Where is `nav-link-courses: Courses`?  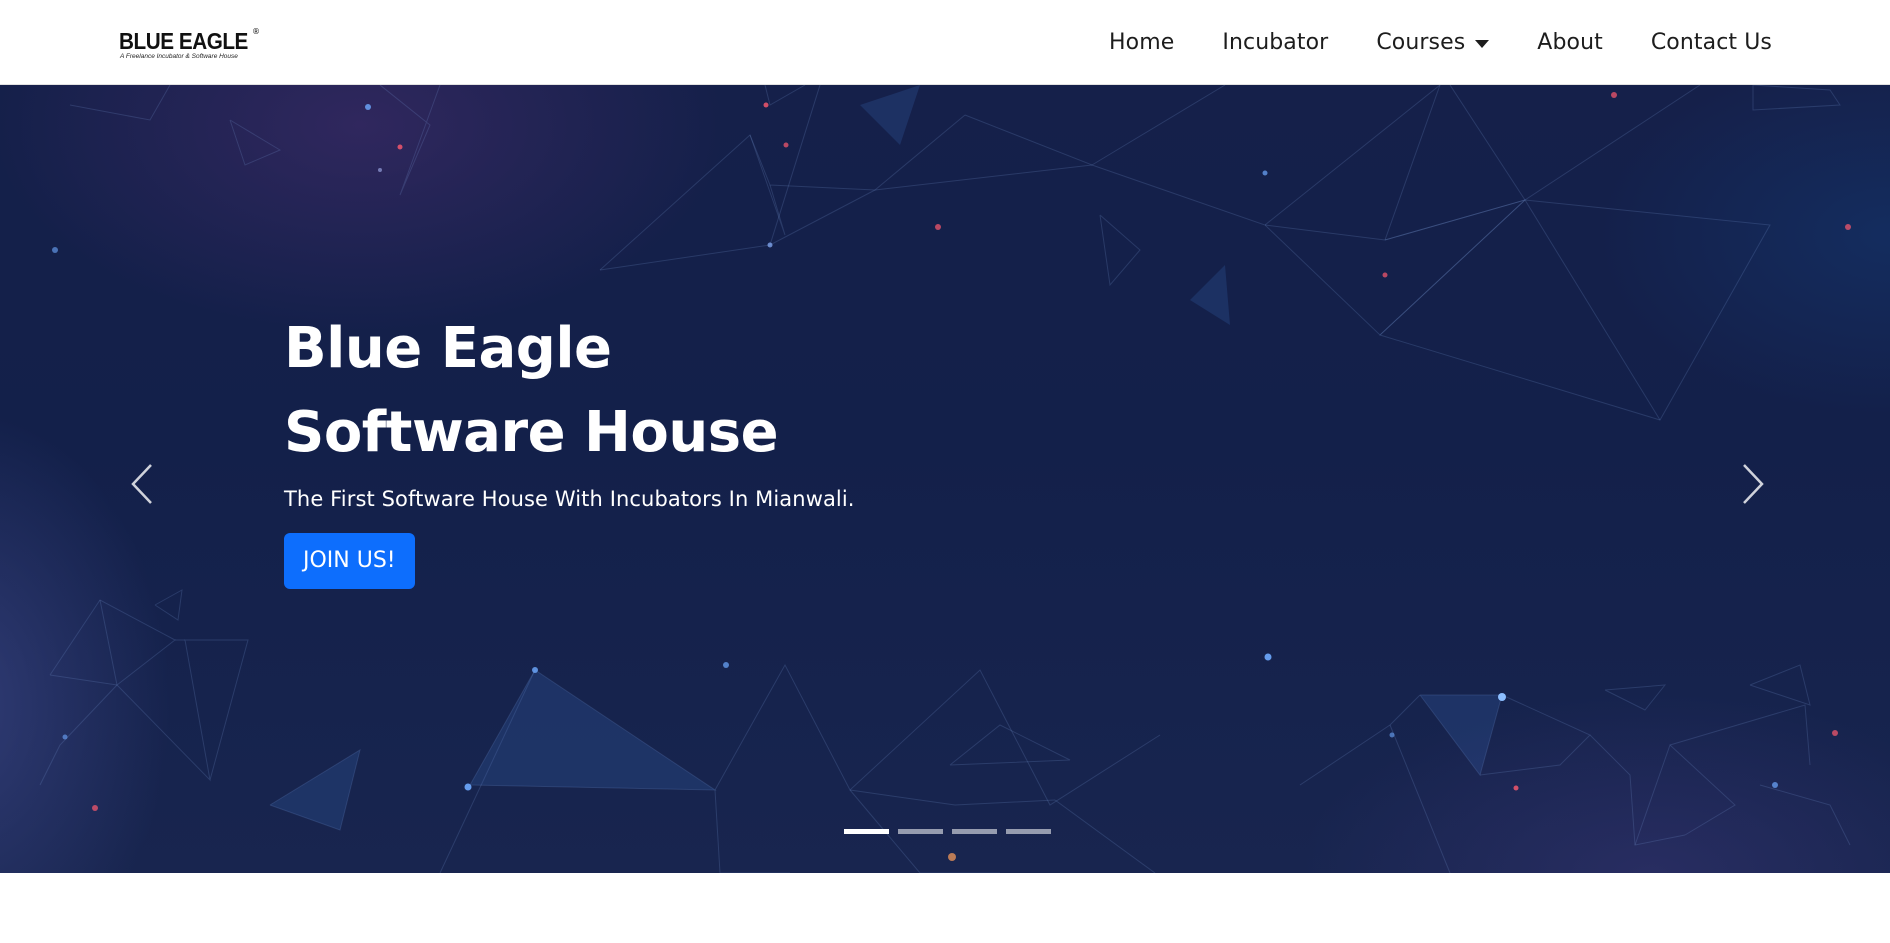 nav-link-courses: Courses is located at coordinates (1433, 42).